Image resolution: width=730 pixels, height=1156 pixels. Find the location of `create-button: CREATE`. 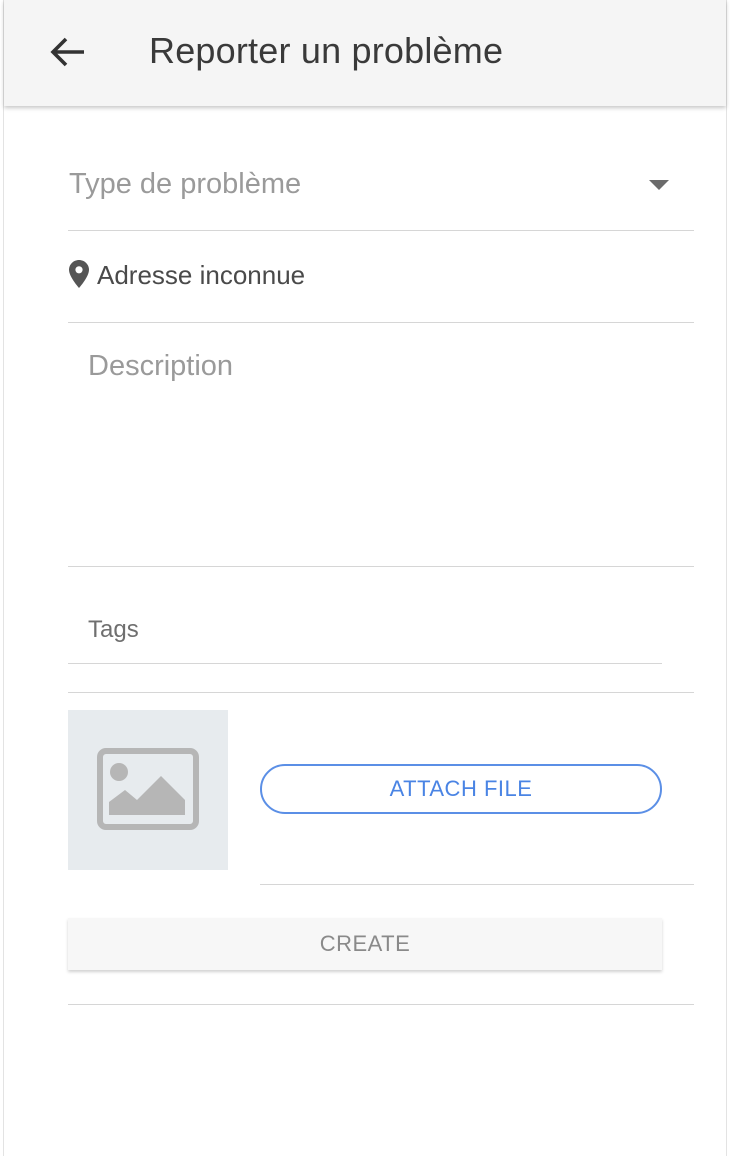

create-button: CREATE is located at coordinates (365, 944).